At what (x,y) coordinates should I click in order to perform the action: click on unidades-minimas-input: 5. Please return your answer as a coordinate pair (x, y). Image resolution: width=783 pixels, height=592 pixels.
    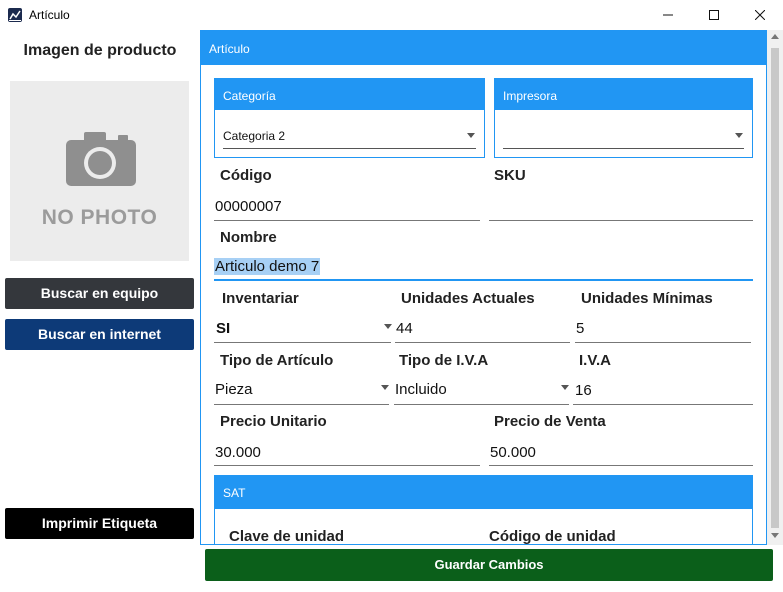
    Looking at the image, I should click on (580, 328).